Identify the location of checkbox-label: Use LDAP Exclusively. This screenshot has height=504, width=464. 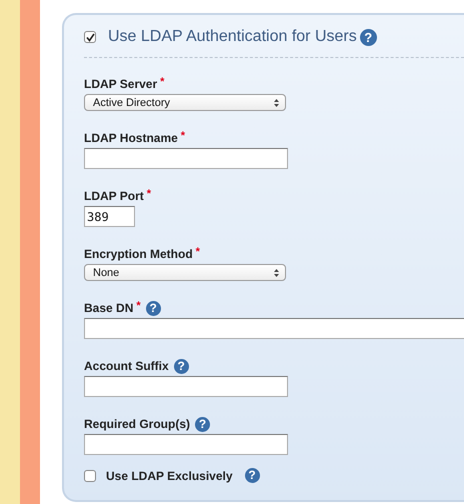
(169, 475).